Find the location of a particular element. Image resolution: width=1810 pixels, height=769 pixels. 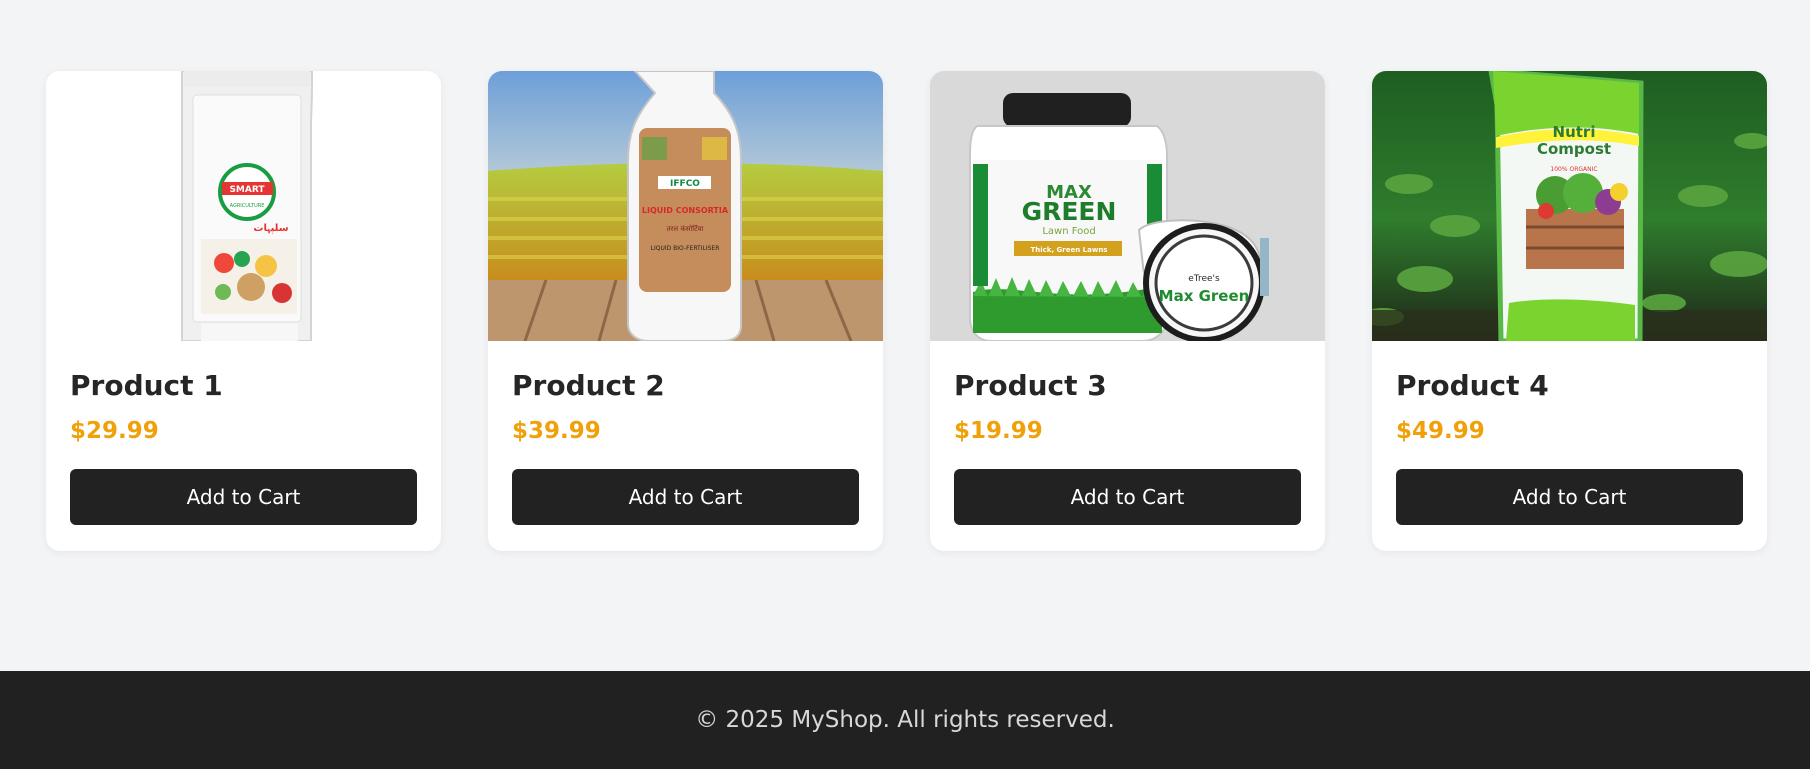

nutri-compost-bag-image: Nutri Compost 100% ORGANIC is located at coordinates (1569, 206).